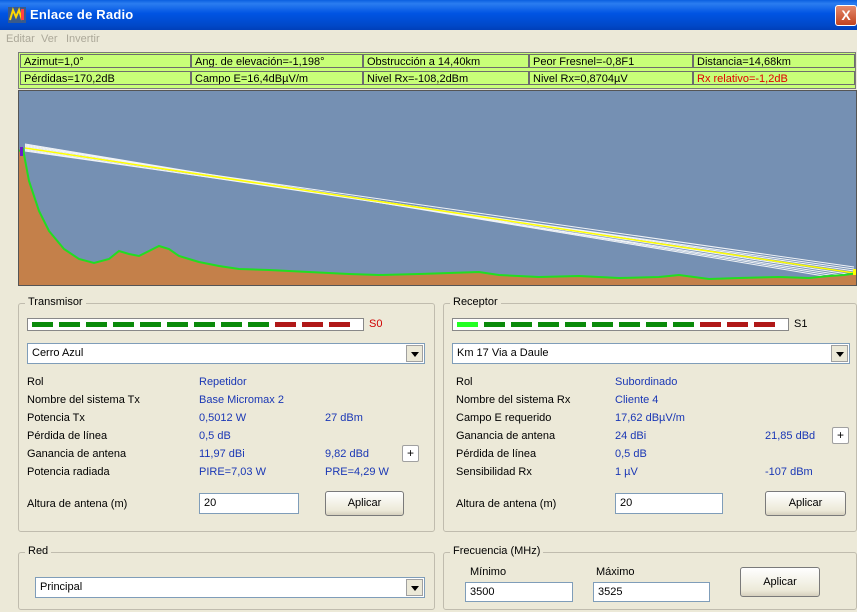 This screenshot has height=612, width=857. What do you see at coordinates (626, 472) in the screenshot?
I see `rx-sensitivity-uv-value: 1 µV` at bounding box center [626, 472].